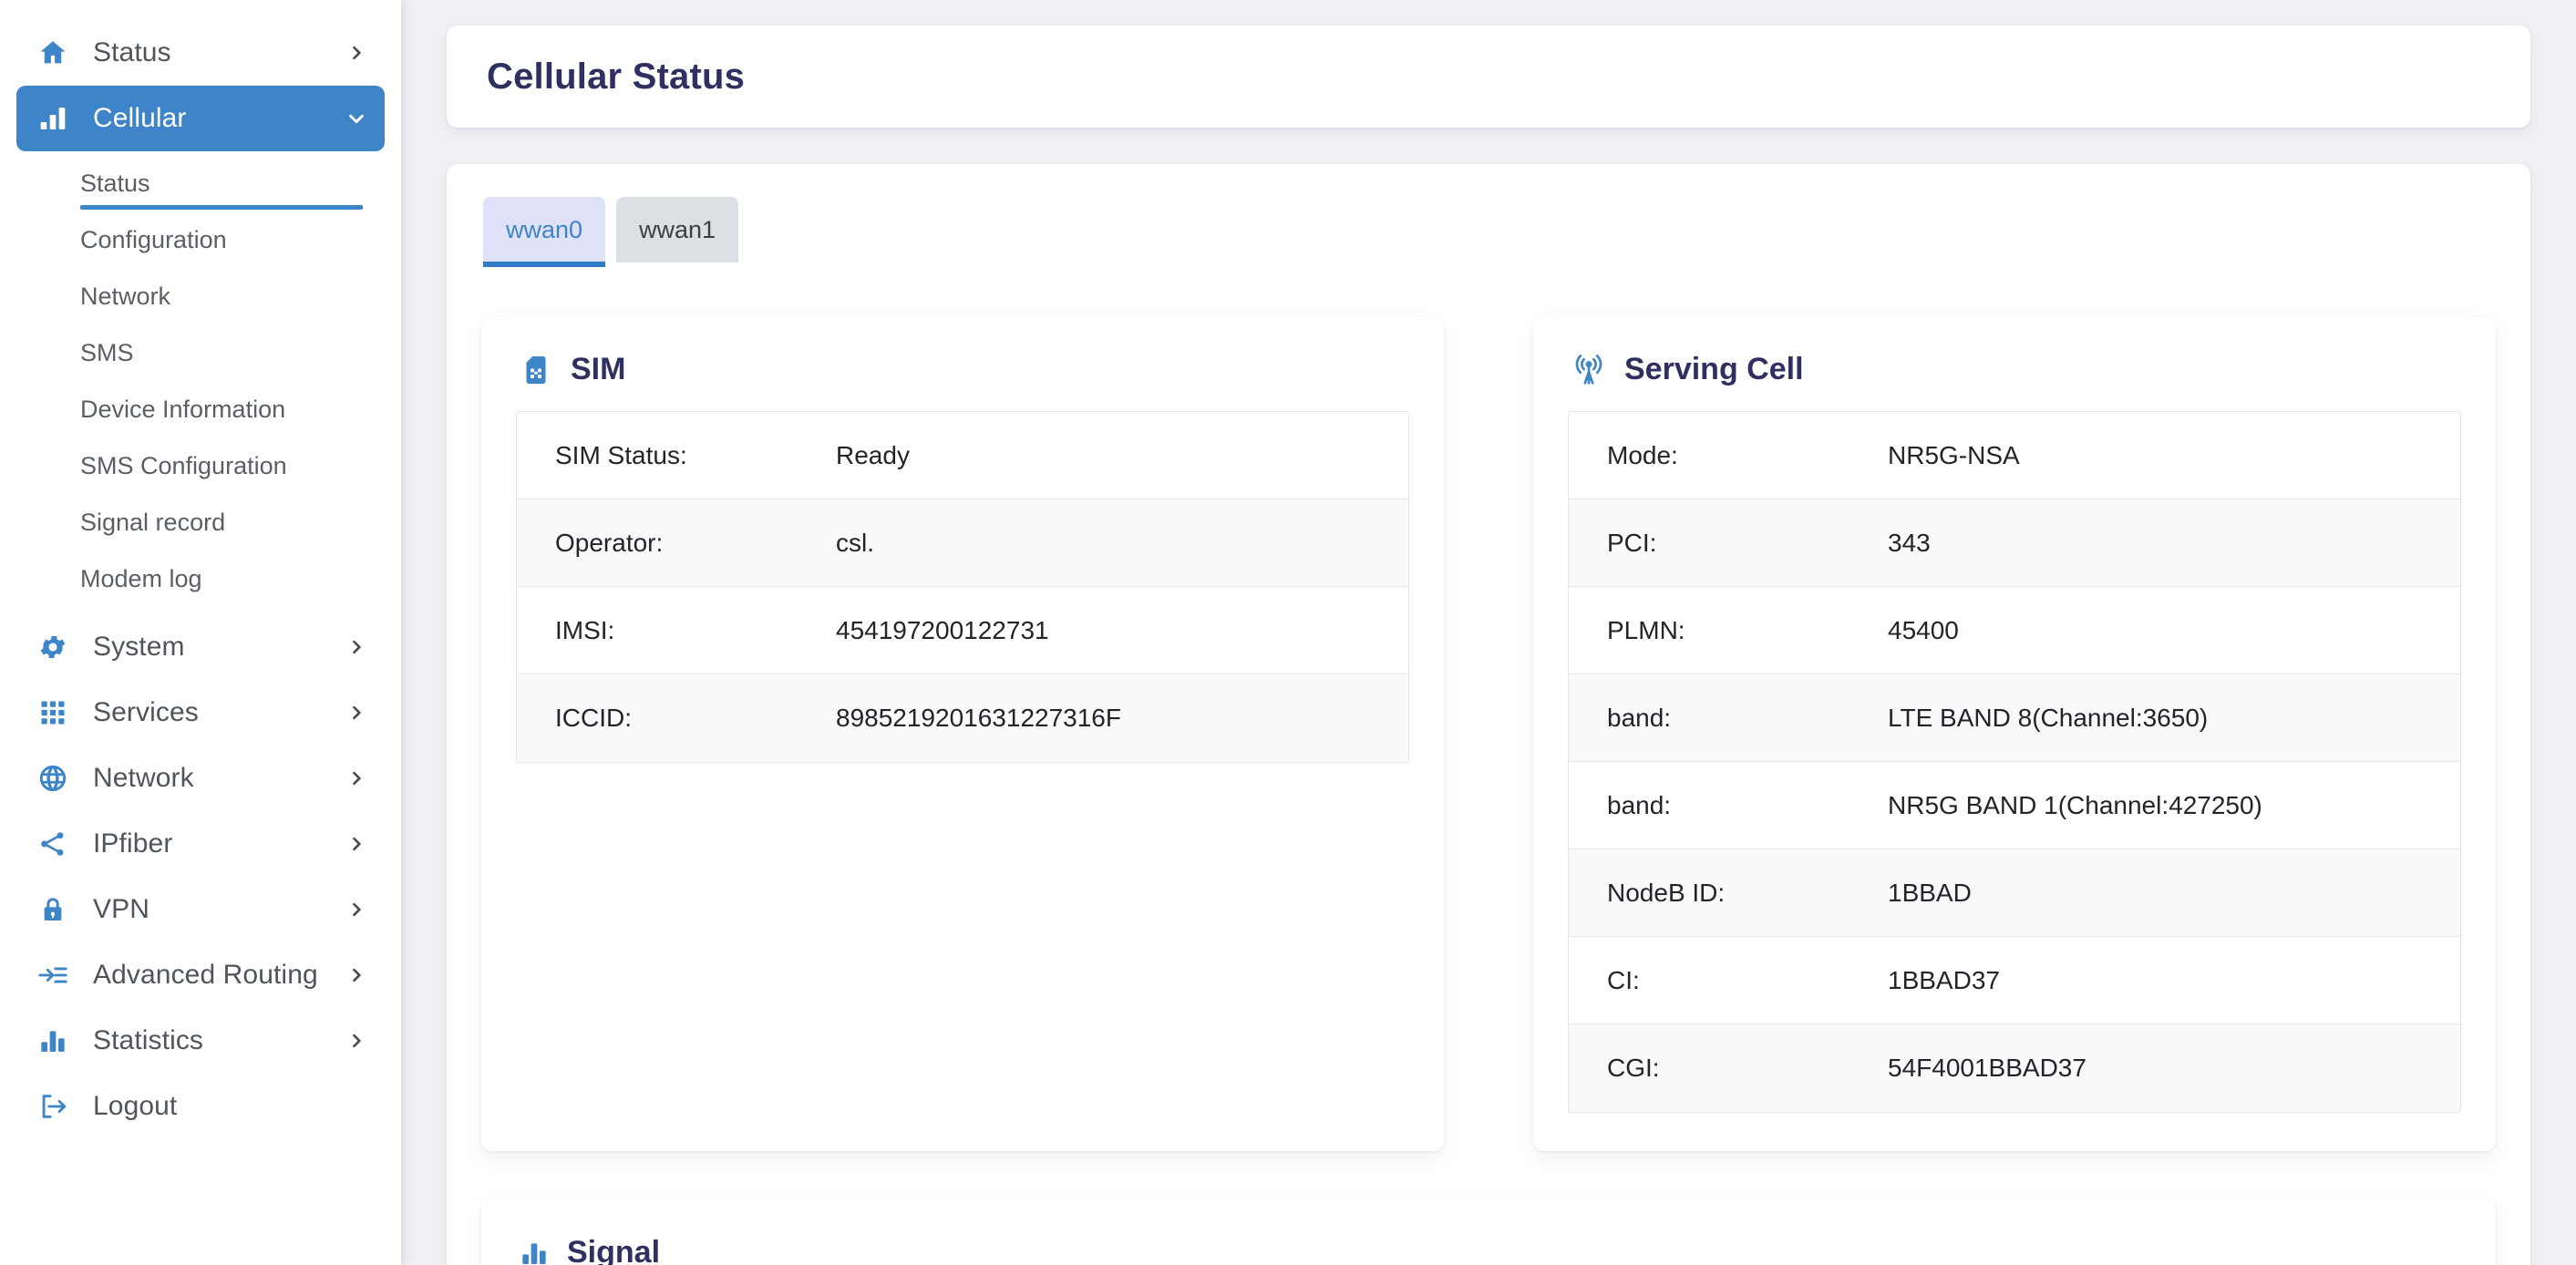 This screenshot has height=1265, width=2576. What do you see at coordinates (183, 409) in the screenshot?
I see `submenu-item-label: Device Information` at bounding box center [183, 409].